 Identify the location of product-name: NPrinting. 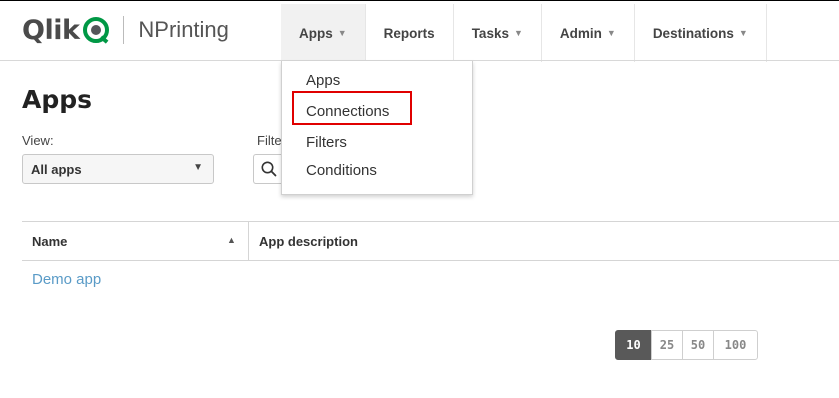
(183, 29).